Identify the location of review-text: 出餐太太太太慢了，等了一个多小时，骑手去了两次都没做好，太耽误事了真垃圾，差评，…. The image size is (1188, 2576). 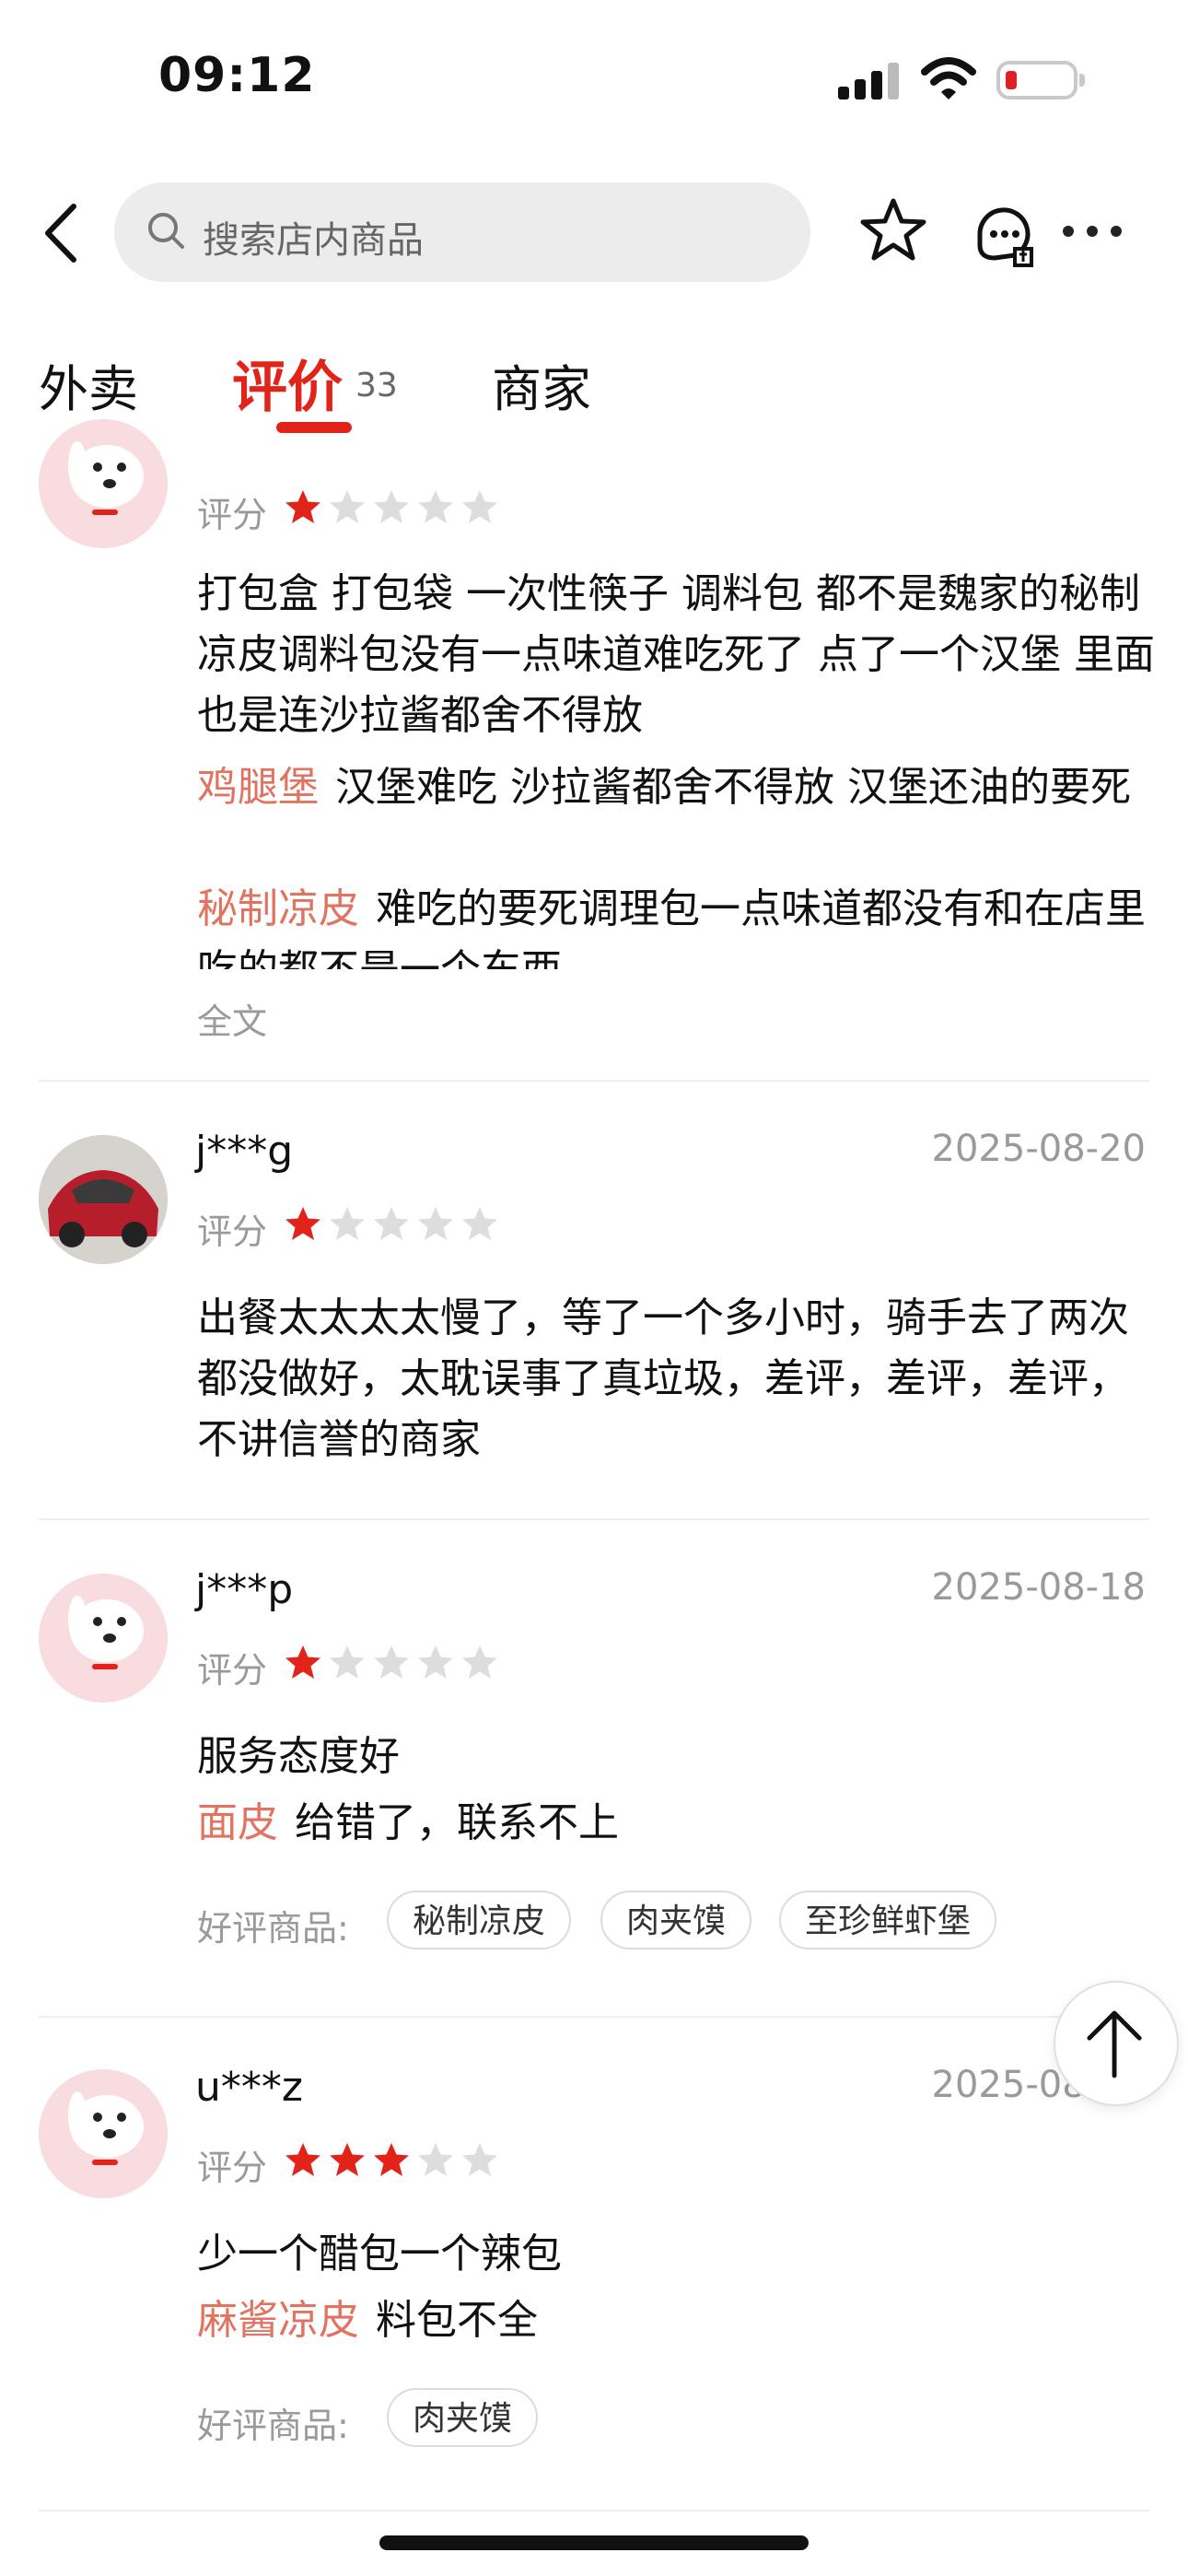
(663, 1378).